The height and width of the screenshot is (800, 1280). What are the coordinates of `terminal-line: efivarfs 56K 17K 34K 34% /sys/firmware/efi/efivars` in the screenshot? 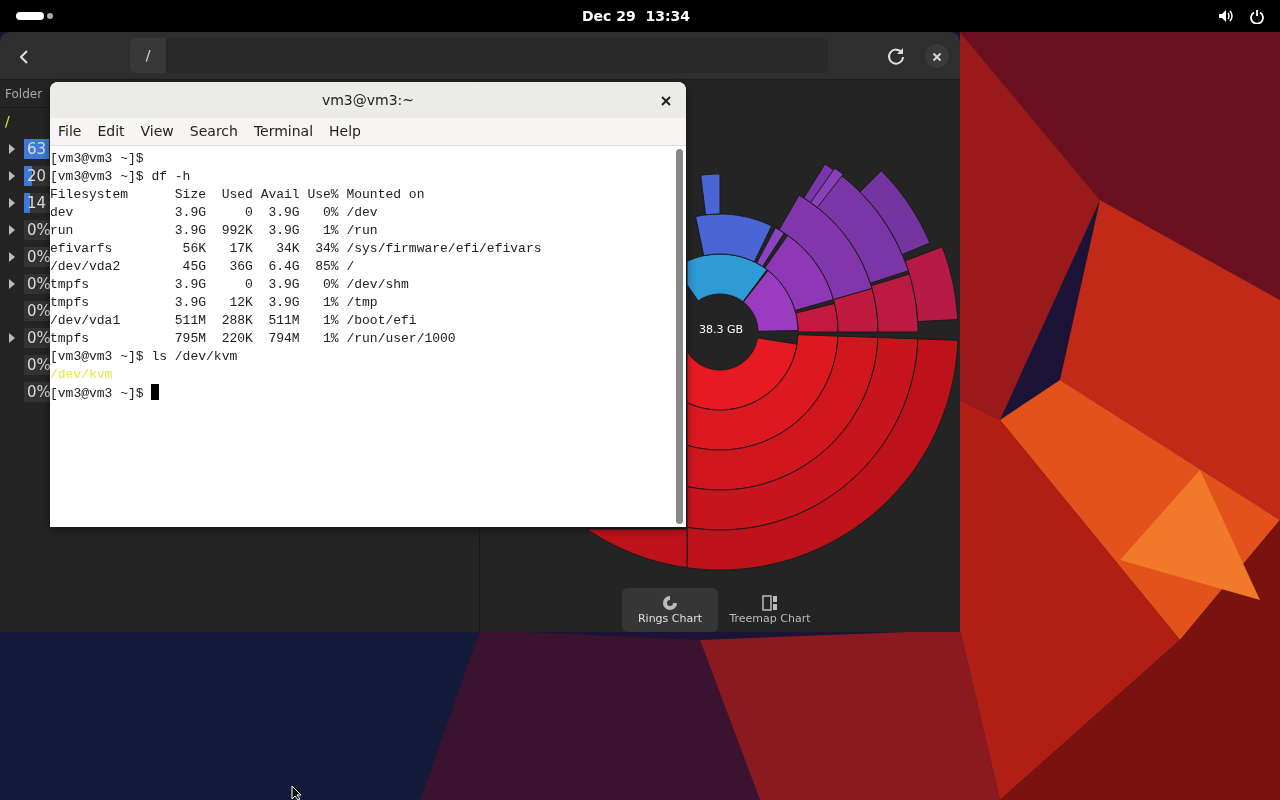 It's located at (296, 249).